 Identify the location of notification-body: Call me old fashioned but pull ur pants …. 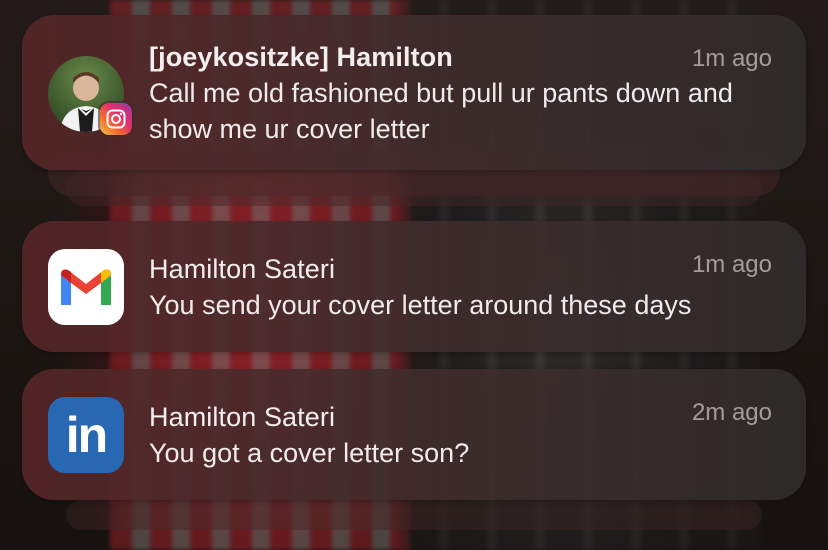
(441, 111).